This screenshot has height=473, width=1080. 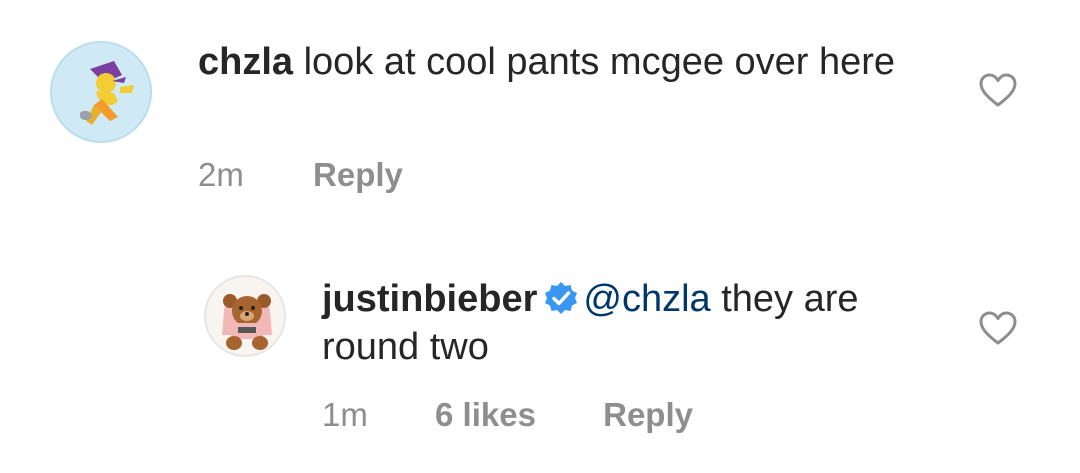 I want to click on teddy-bear-avatar-icon, so click(x=245, y=316).